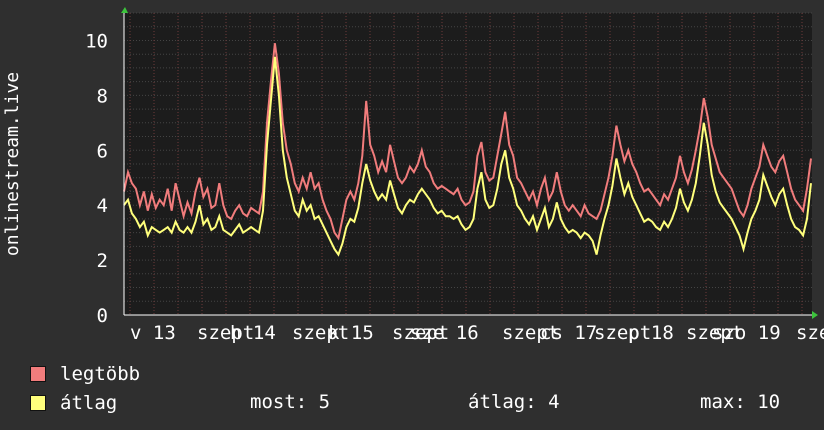 This screenshot has height=430, width=824. I want to click on x-tick-label: p 18, so click(651, 333).